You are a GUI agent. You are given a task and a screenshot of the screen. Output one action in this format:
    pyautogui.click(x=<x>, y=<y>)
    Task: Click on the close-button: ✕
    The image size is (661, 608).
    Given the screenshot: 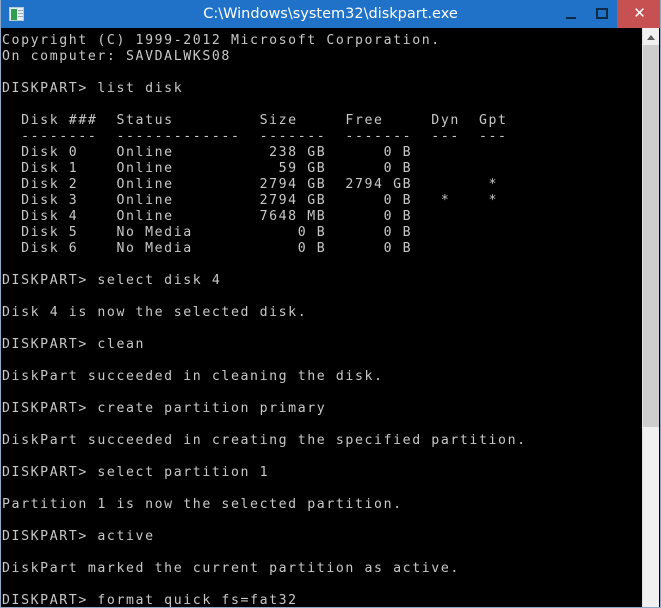 What is the action you would take?
    pyautogui.click(x=638, y=14)
    